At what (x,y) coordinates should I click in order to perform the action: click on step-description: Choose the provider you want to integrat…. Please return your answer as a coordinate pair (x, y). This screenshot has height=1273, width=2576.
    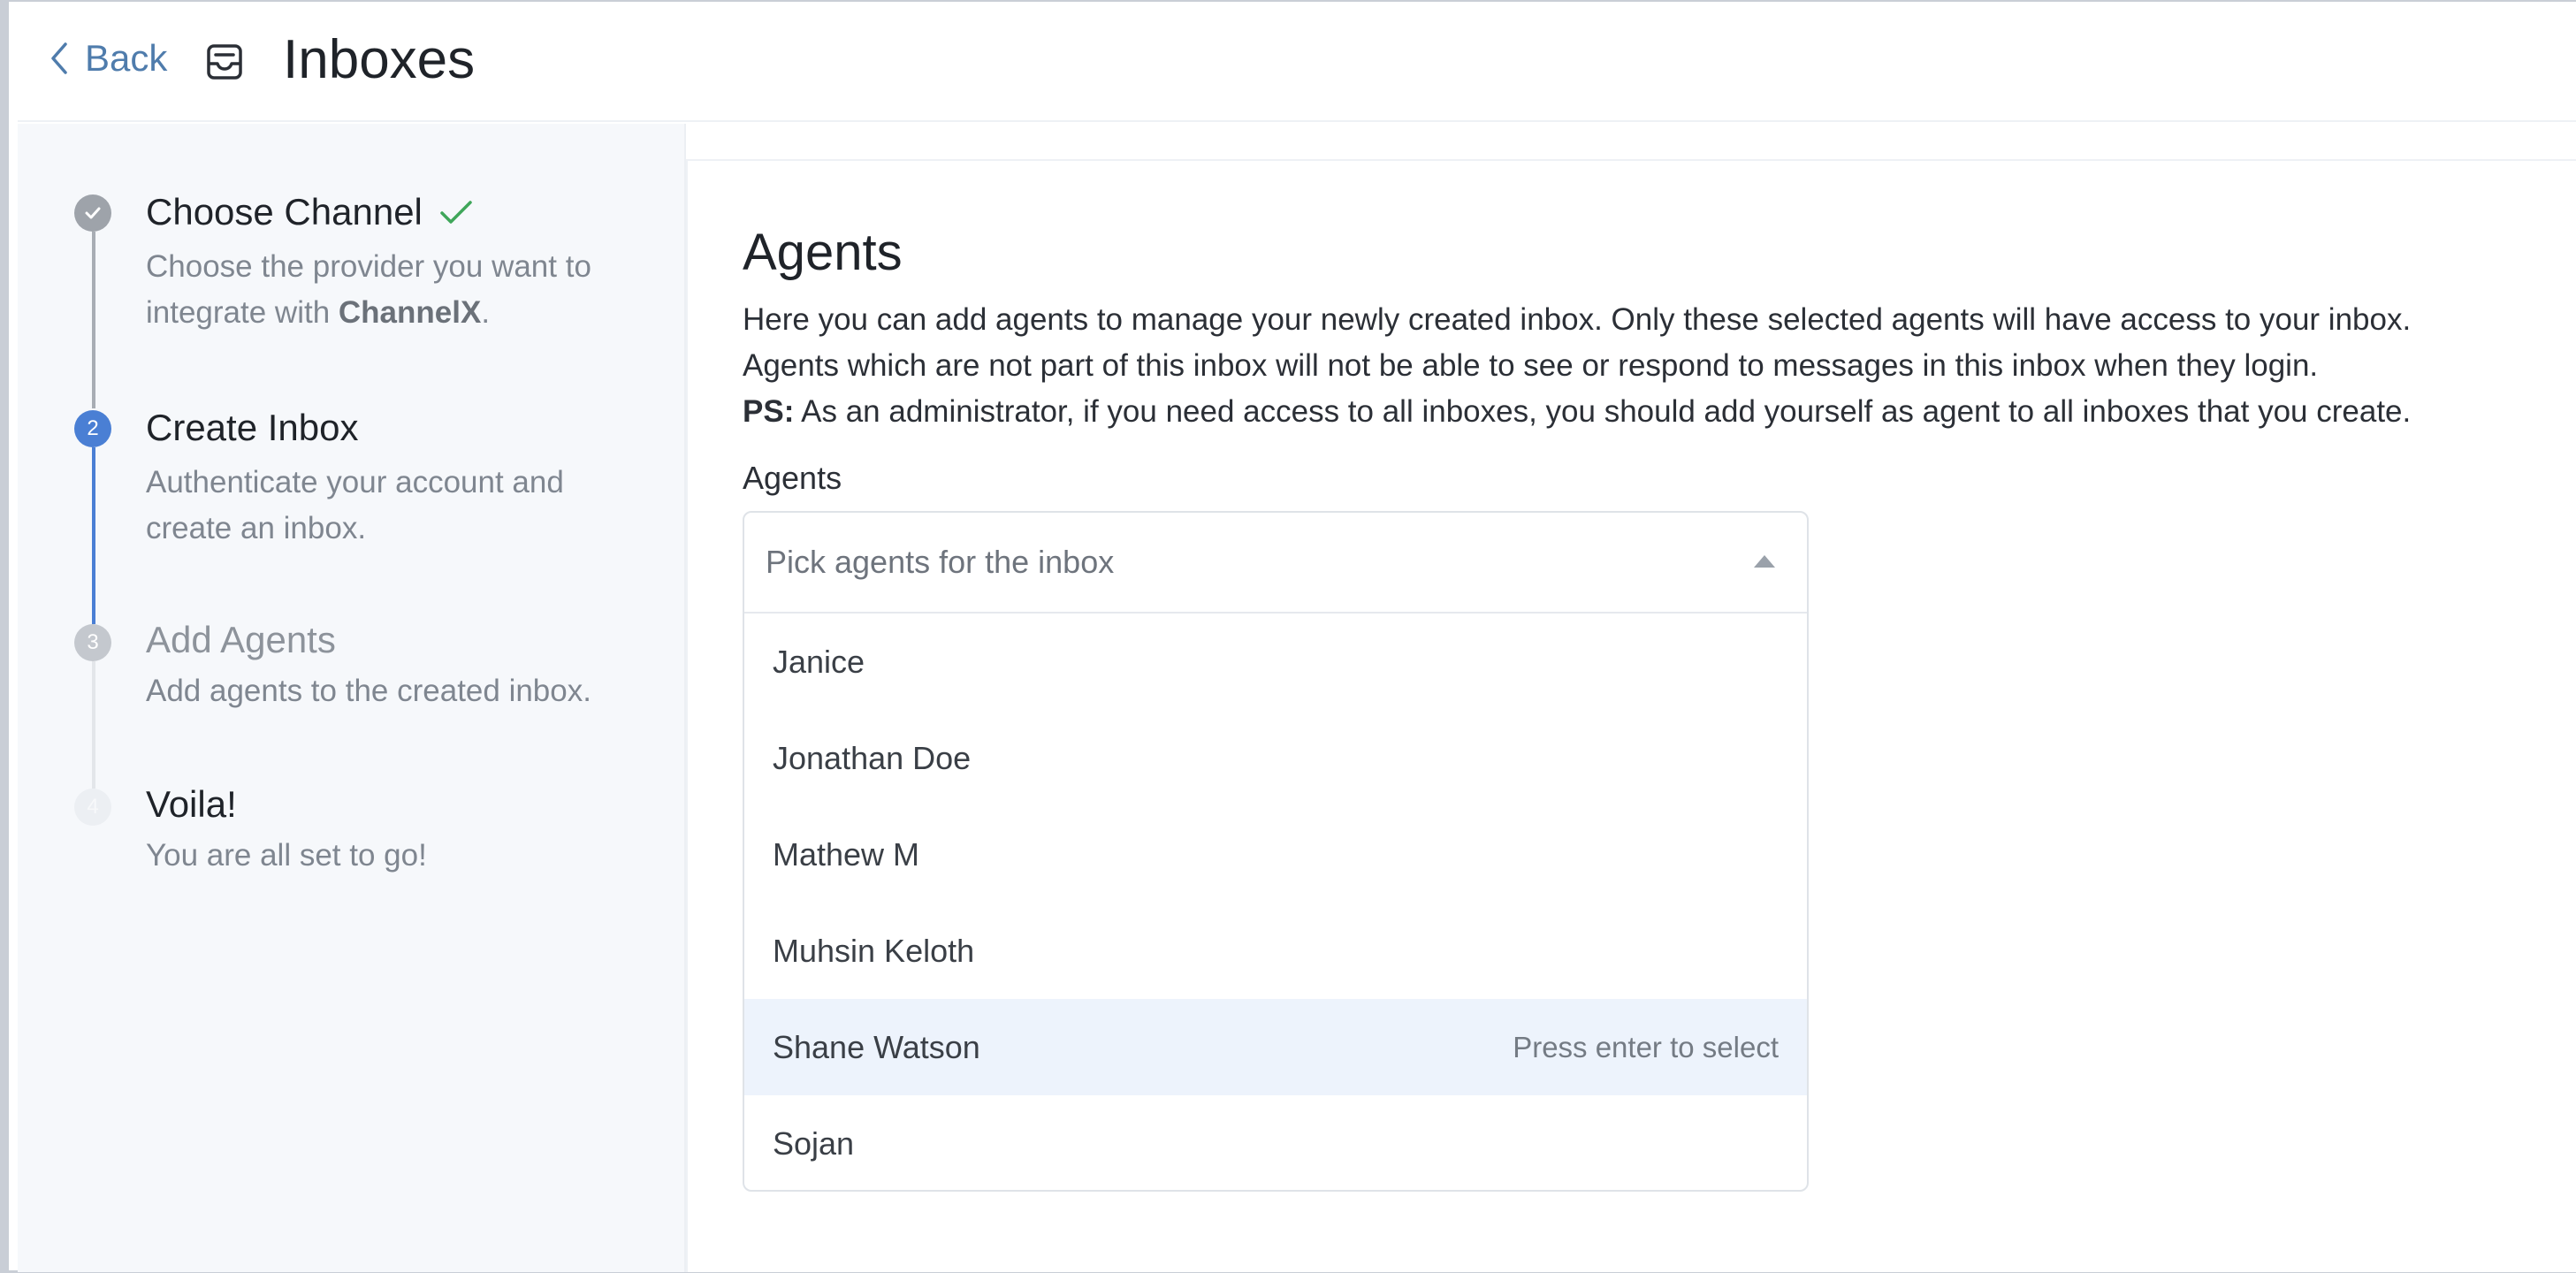
    Looking at the image, I should click on (368, 289).